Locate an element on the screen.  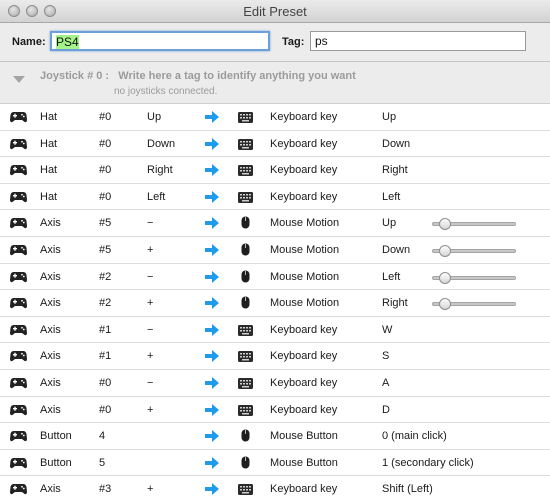
name-field: PS4 is located at coordinates (160, 41).